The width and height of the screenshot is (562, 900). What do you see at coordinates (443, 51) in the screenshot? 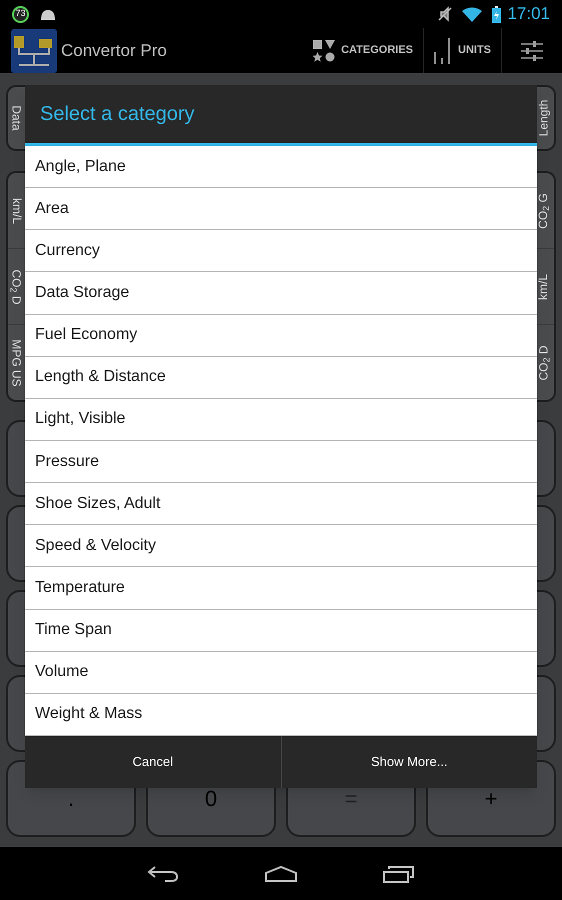
I see `bars-icon` at bounding box center [443, 51].